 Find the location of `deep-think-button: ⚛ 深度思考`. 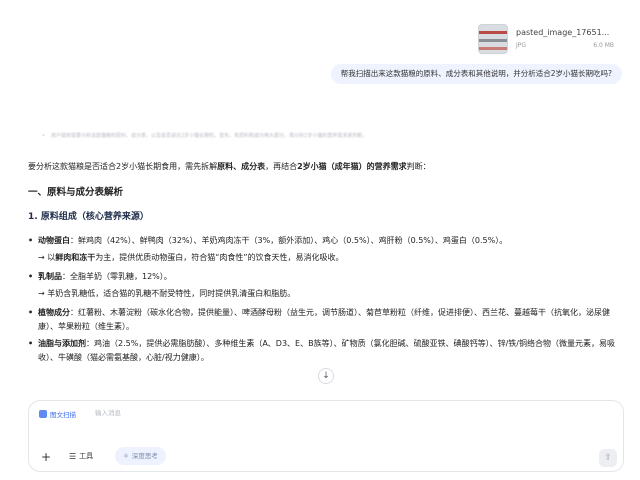

deep-think-button: ⚛ 深度思考 is located at coordinates (140, 456).